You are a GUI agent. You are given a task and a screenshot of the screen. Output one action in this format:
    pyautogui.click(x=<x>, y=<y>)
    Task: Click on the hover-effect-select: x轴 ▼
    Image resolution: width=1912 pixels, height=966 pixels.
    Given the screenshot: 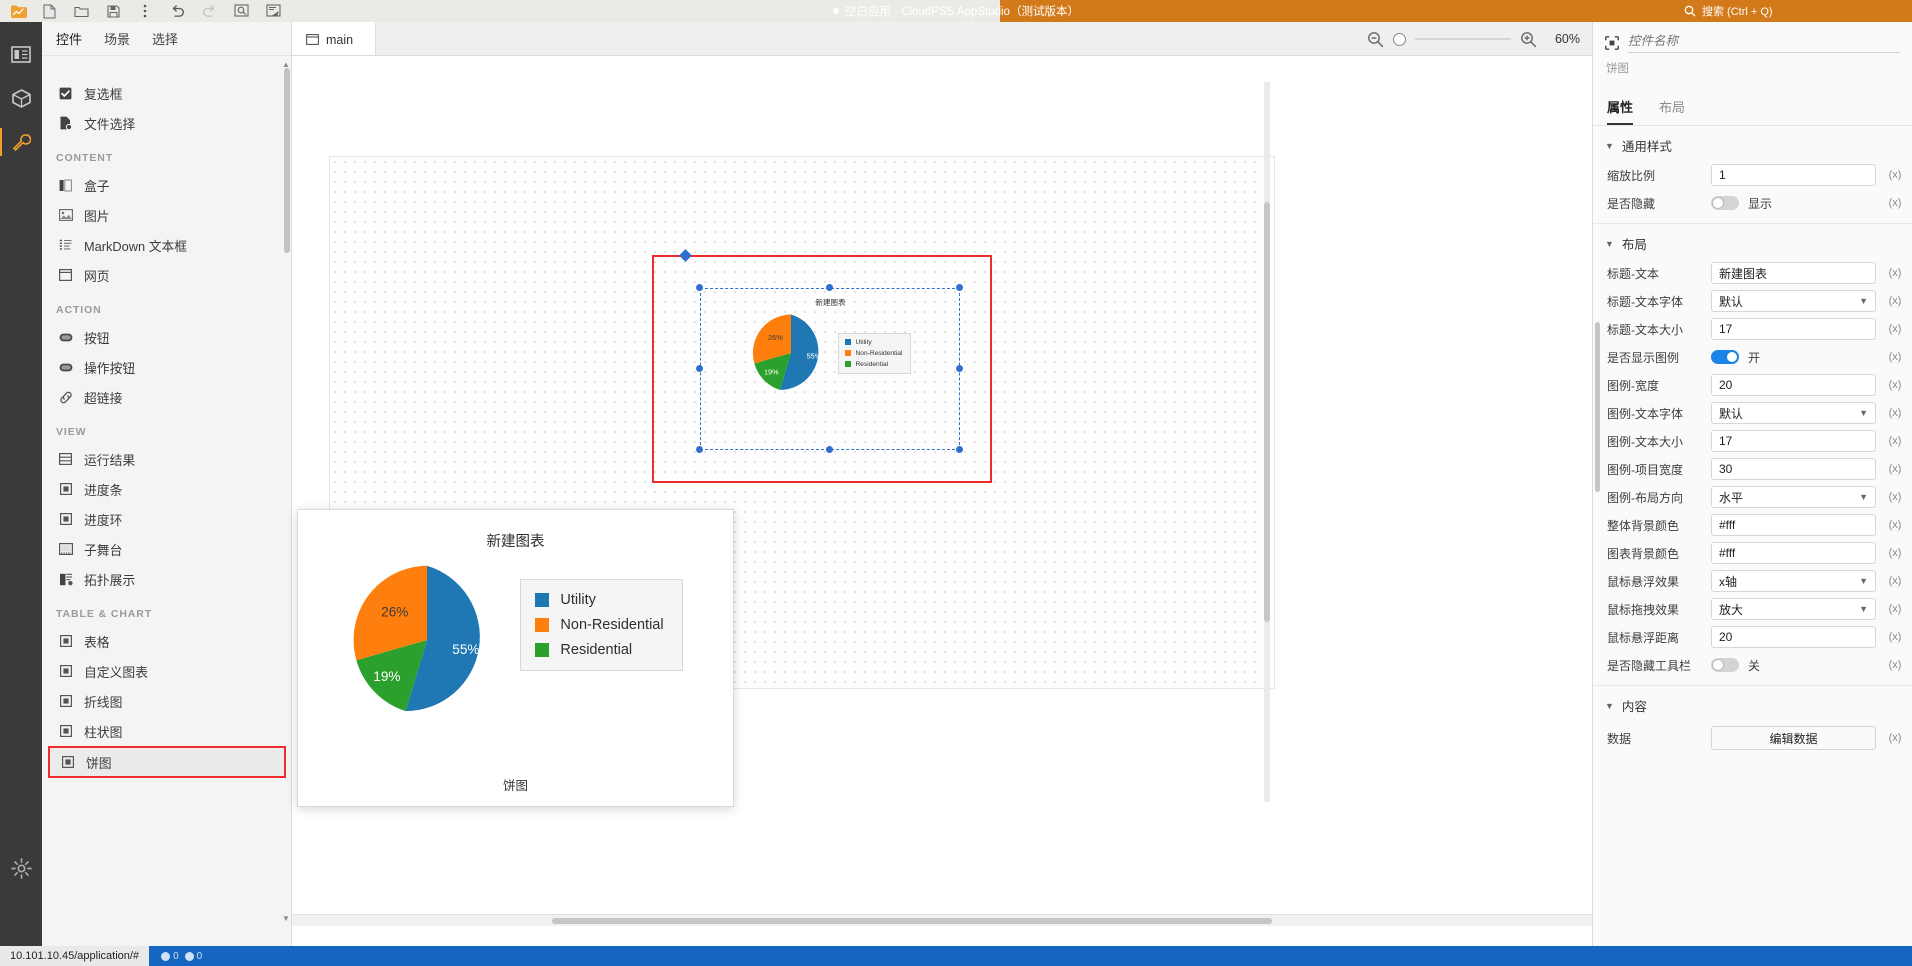 What is the action you would take?
    pyautogui.click(x=1793, y=581)
    